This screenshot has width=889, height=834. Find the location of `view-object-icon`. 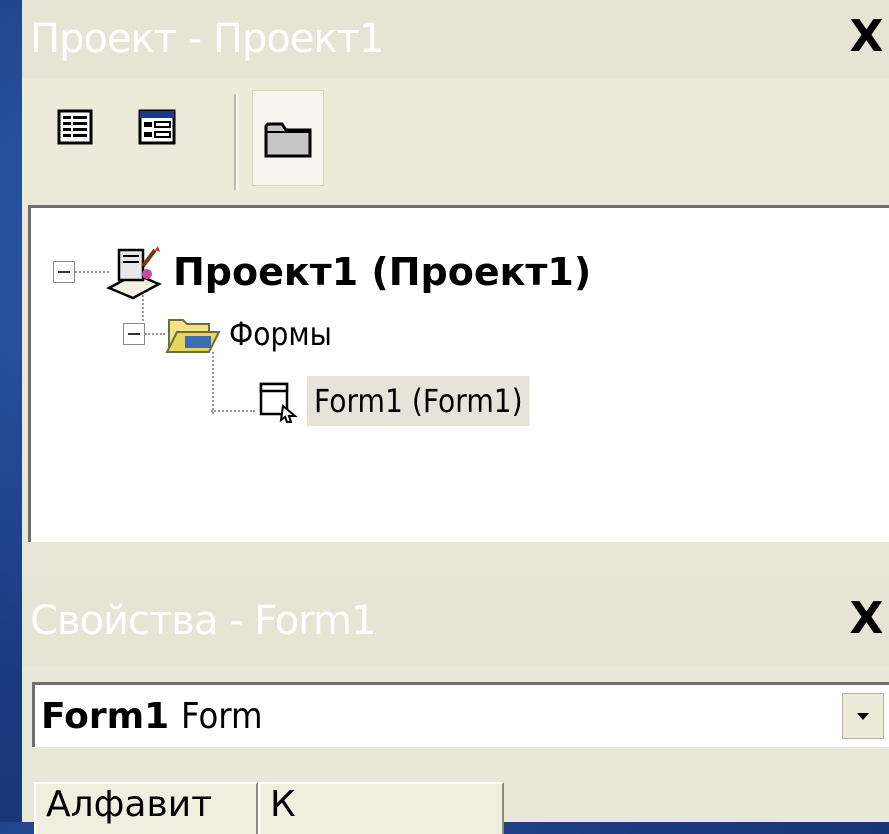

view-object-icon is located at coordinates (157, 127).